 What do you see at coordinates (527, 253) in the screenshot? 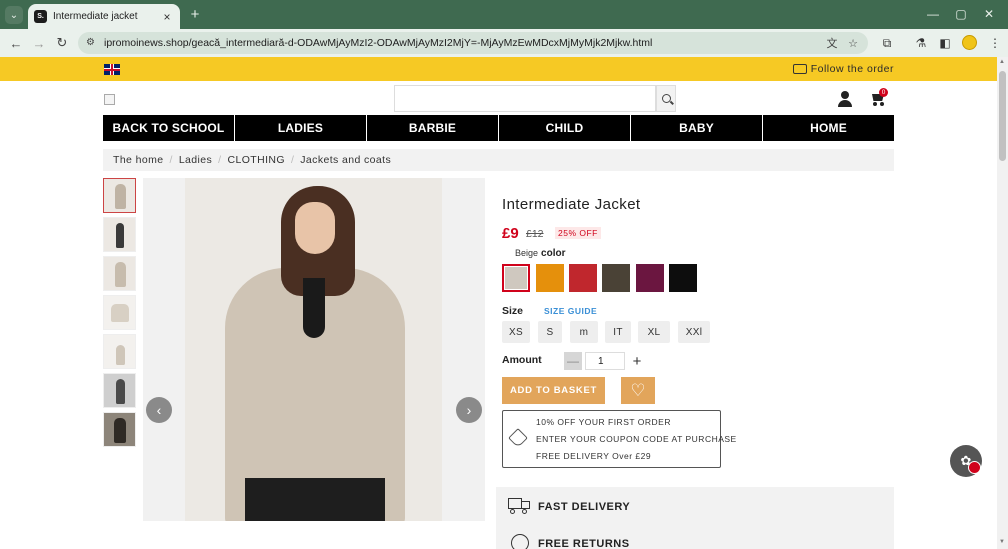
I see `selected-color-name: Beige` at bounding box center [527, 253].